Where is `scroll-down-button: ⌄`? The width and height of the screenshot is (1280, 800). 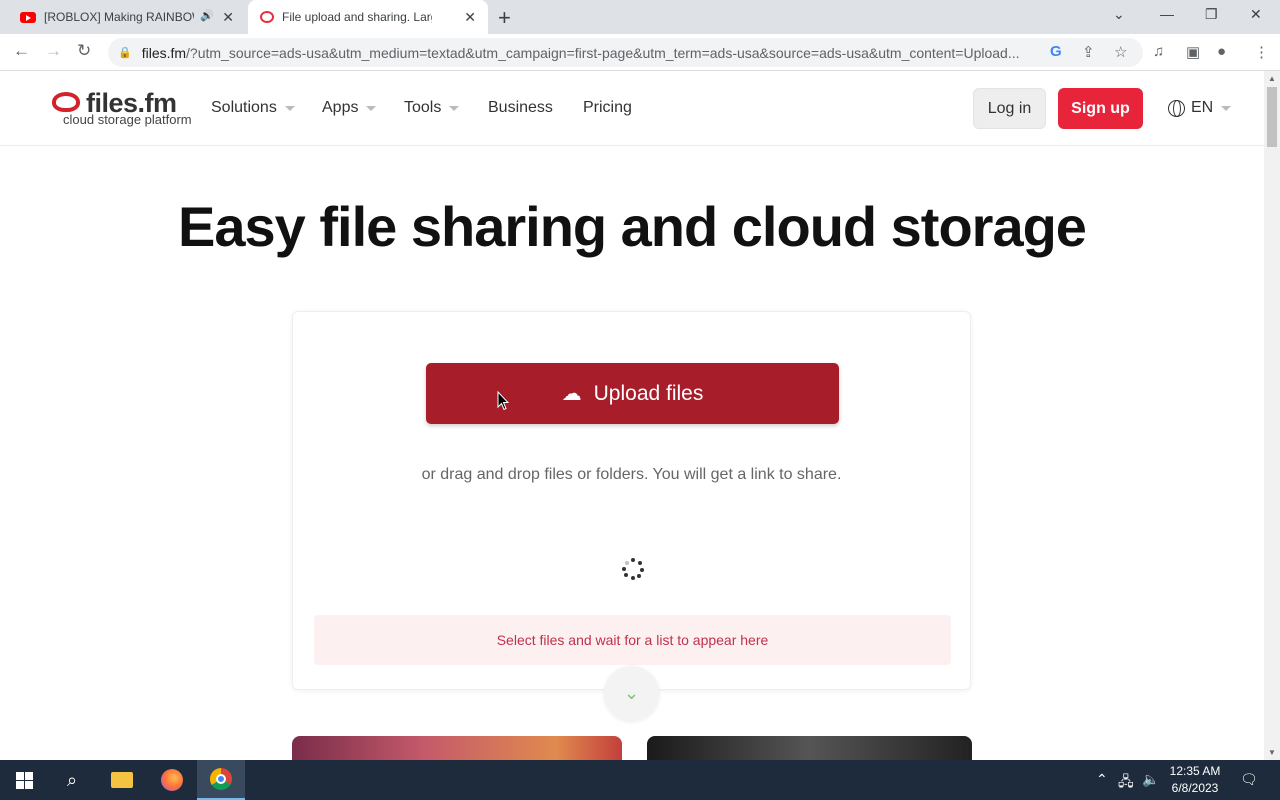 scroll-down-button: ⌄ is located at coordinates (631, 693).